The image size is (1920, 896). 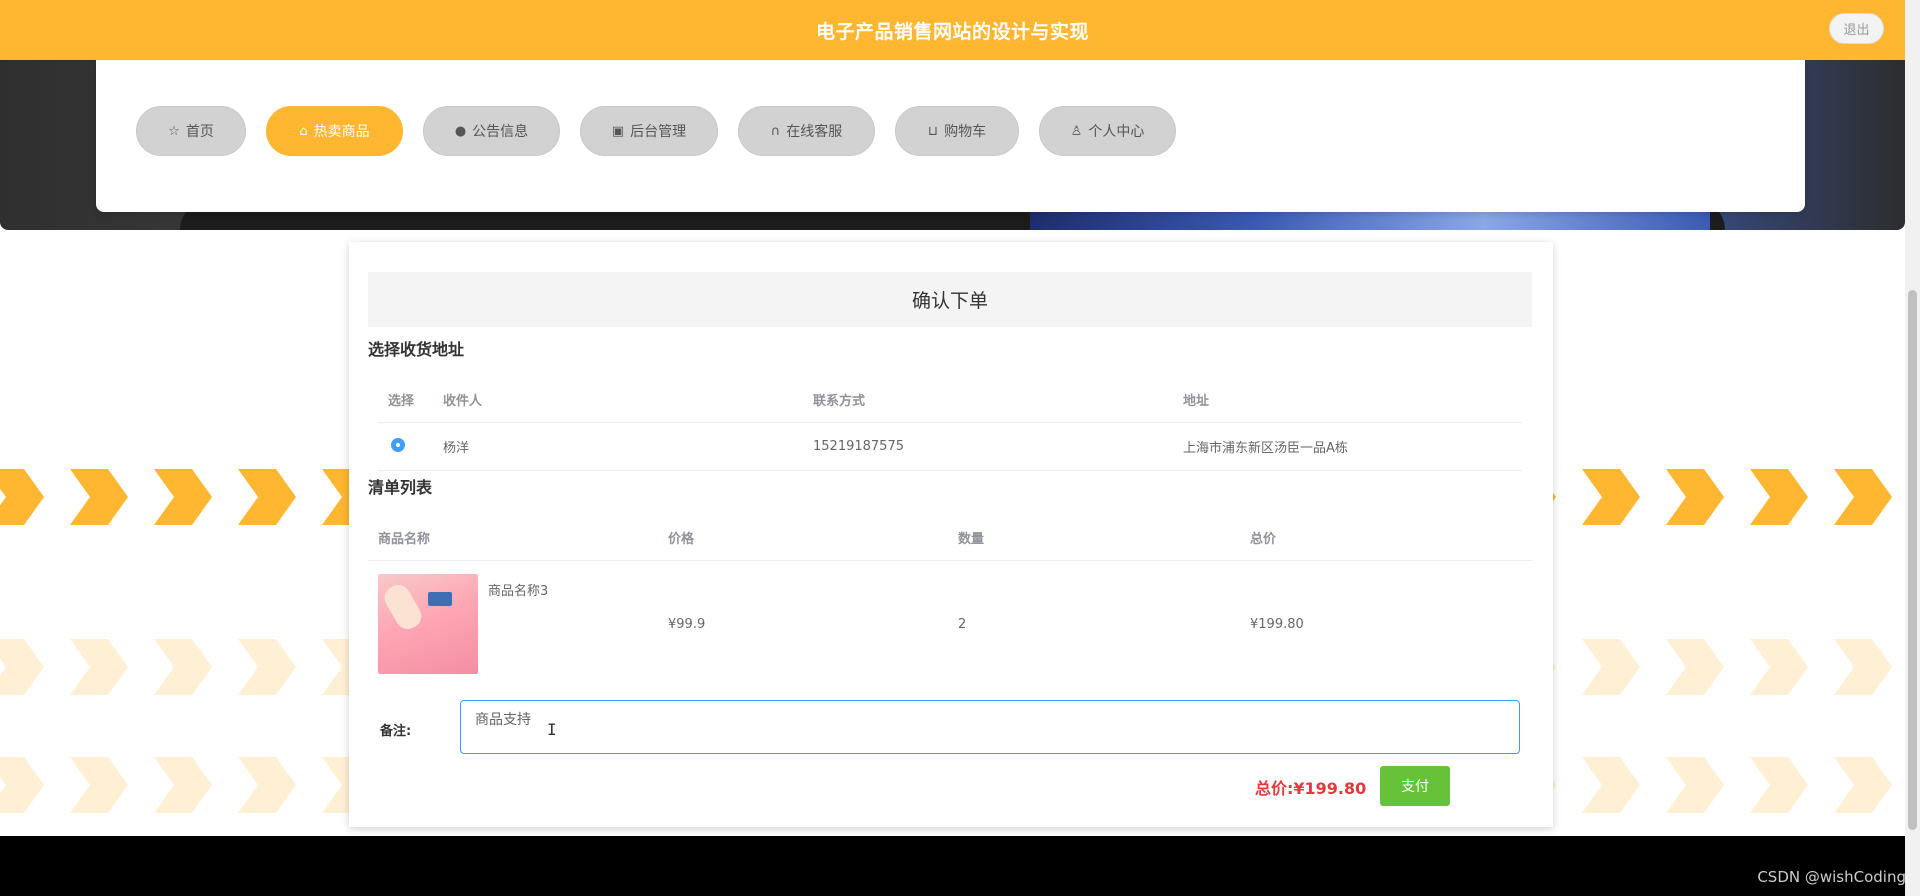 What do you see at coordinates (962, 624) in the screenshot?
I see `quantity-cell: 2` at bounding box center [962, 624].